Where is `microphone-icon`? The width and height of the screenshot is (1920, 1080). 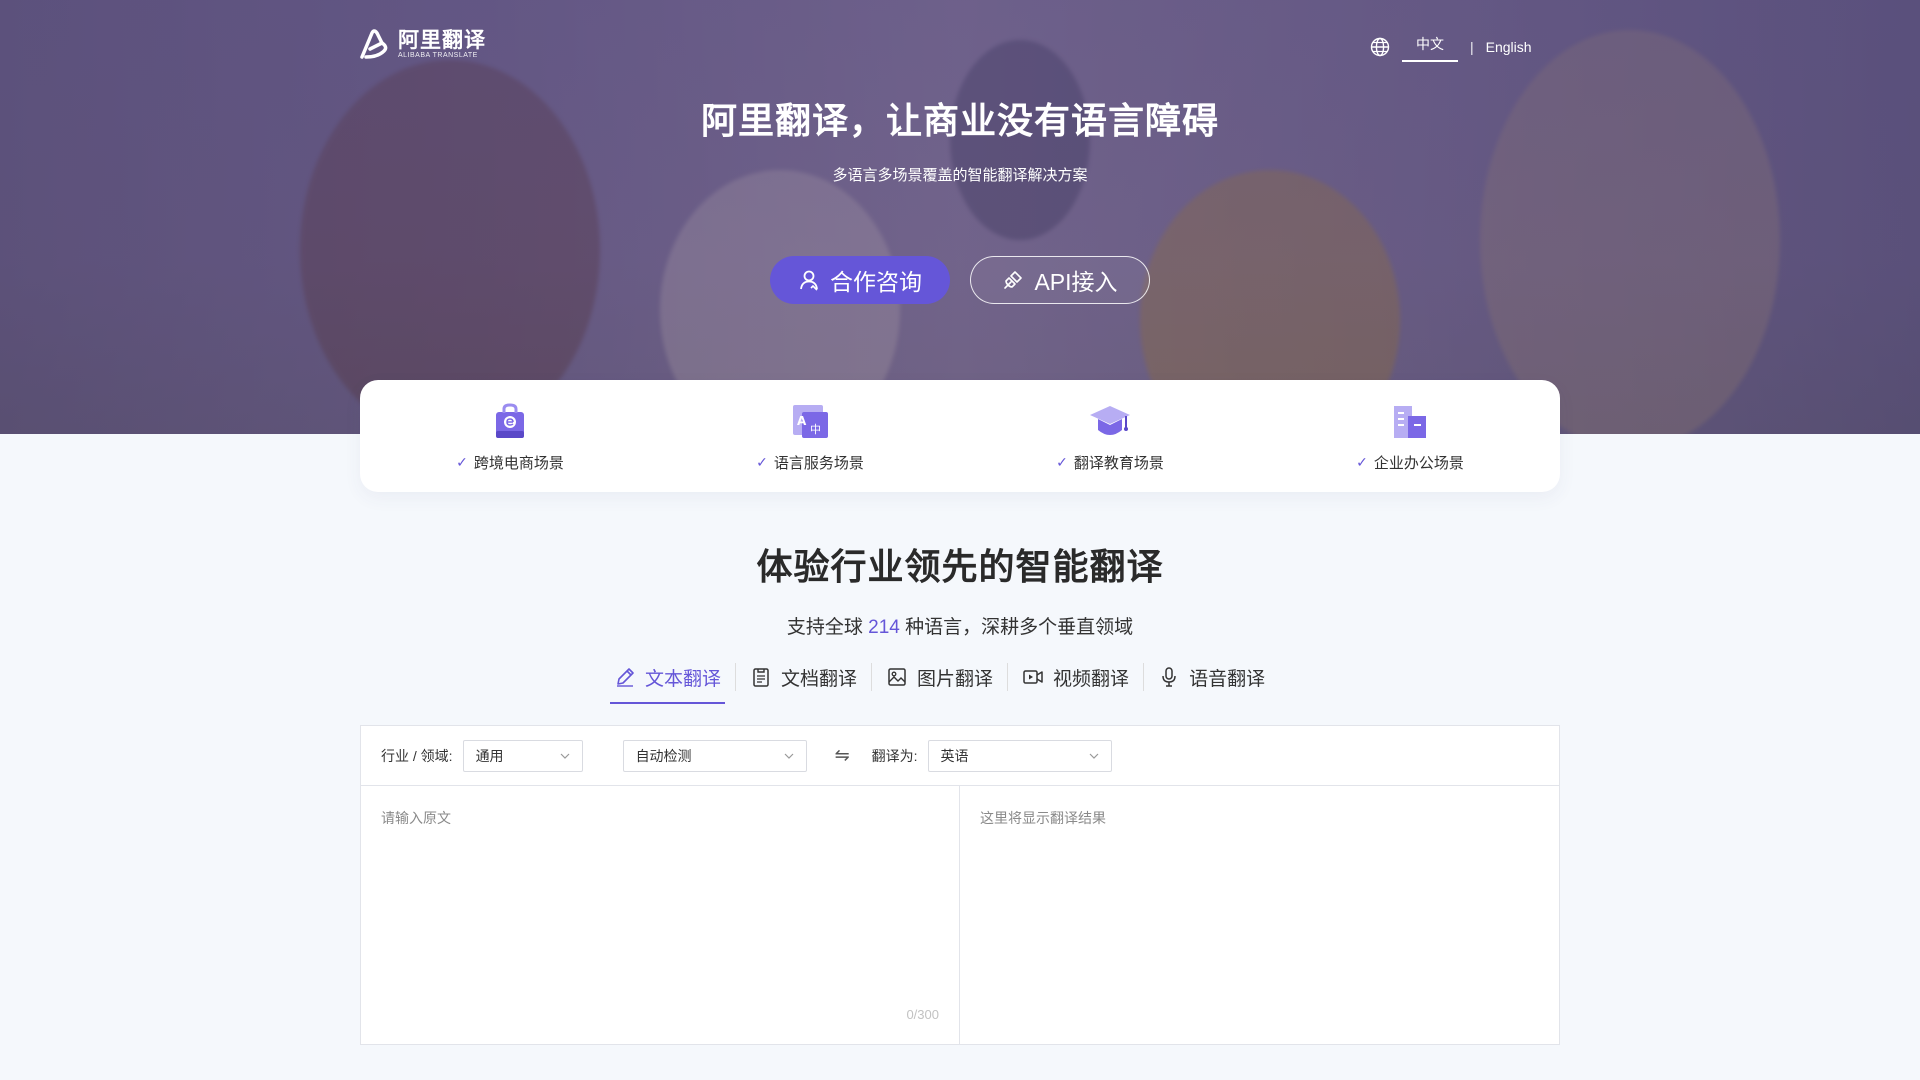 microphone-icon is located at coordinates (1169, 677).